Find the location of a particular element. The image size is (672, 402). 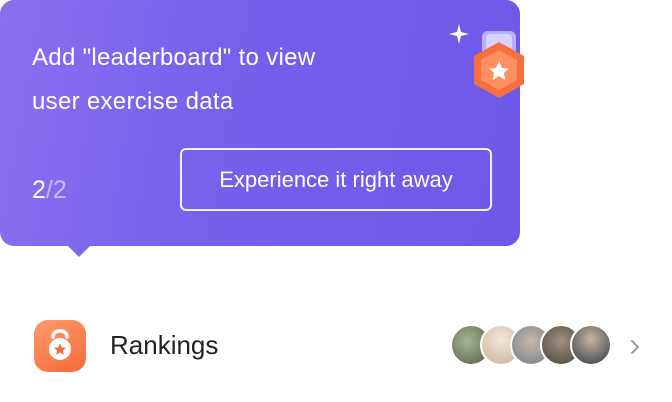

avatar is located at coordinates (591, 345).